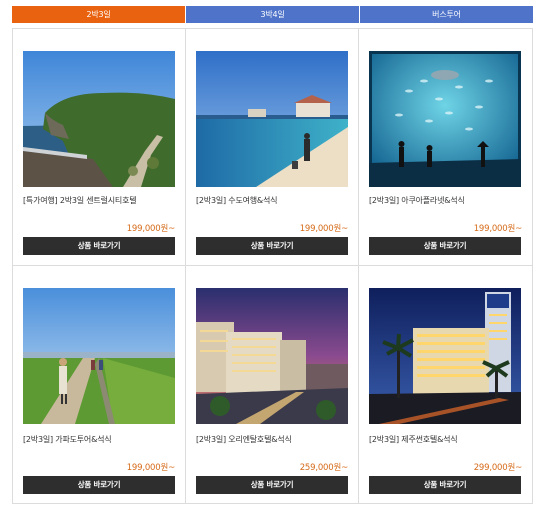 This screenshot has height=506, width=550. What do you see at coordinates (273, 200) in the screenshot?
I see `product-title: [2박3일] 수도여행&석식` at bounding box center [273, 200].